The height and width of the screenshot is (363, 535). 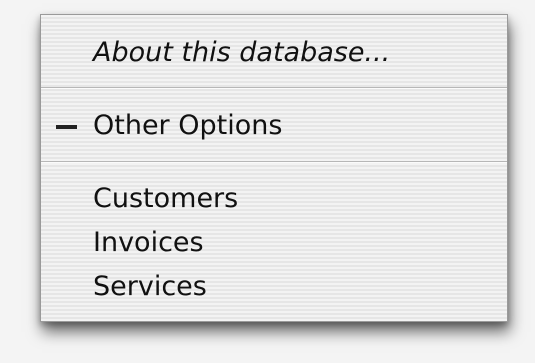 What do you see at coordinates (166, 198) in the screenshot?
I see `menu-item-label: Customers` at bounding box center [166, 198].